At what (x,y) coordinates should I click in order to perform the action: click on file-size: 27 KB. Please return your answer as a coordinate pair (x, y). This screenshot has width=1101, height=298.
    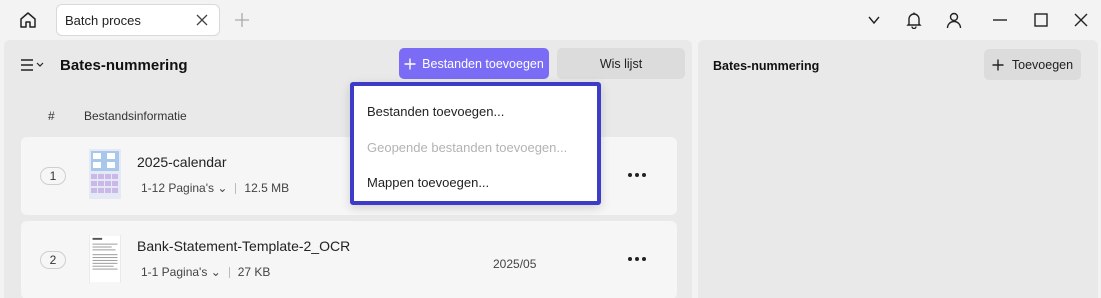
    Looking at the image, I should click on (254, 272).